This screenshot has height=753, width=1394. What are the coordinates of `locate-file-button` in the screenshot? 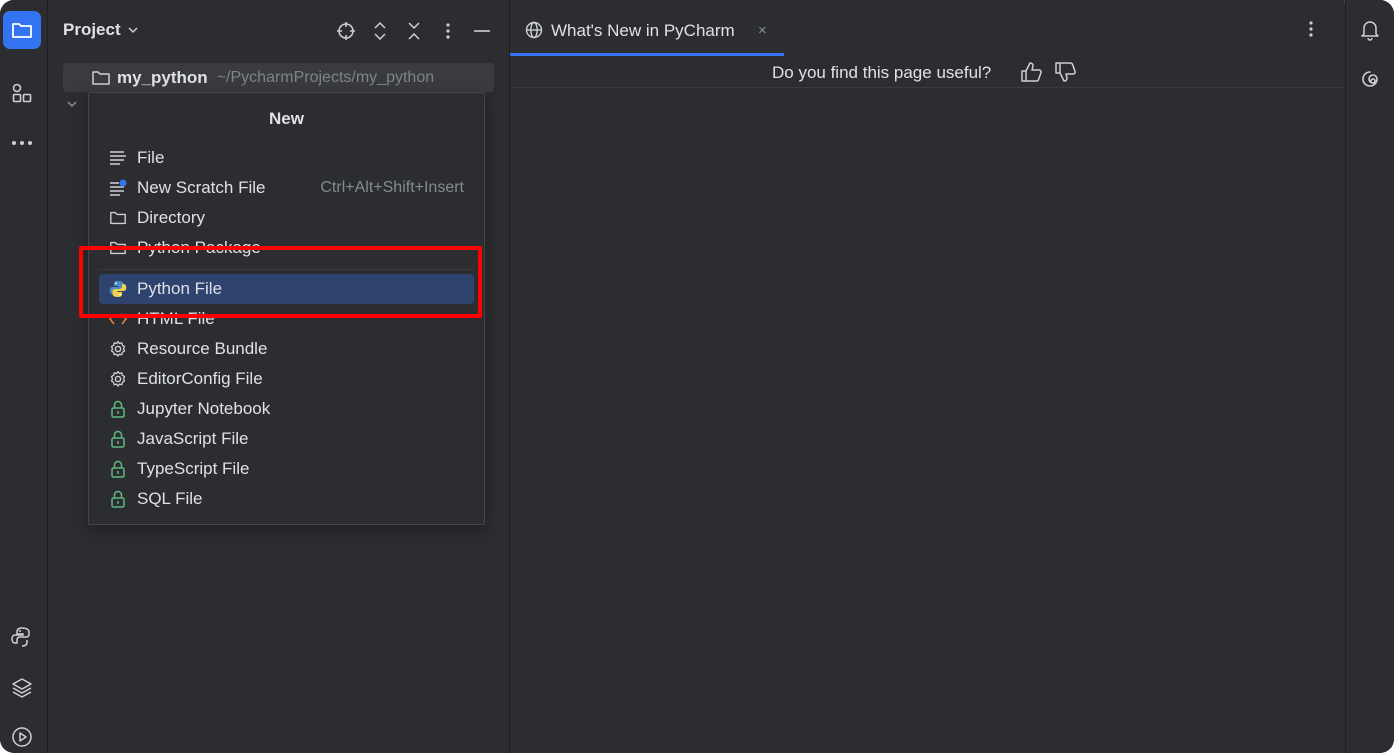 It's located at (346, 31).